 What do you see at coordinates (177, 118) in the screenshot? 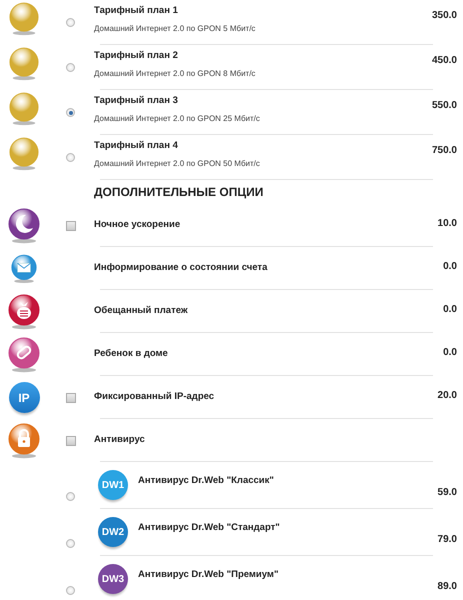
I see `plan-description: Домашний Интернет 2.0 по GPON 25 Мбит/с` at bounding box center [177, 118].